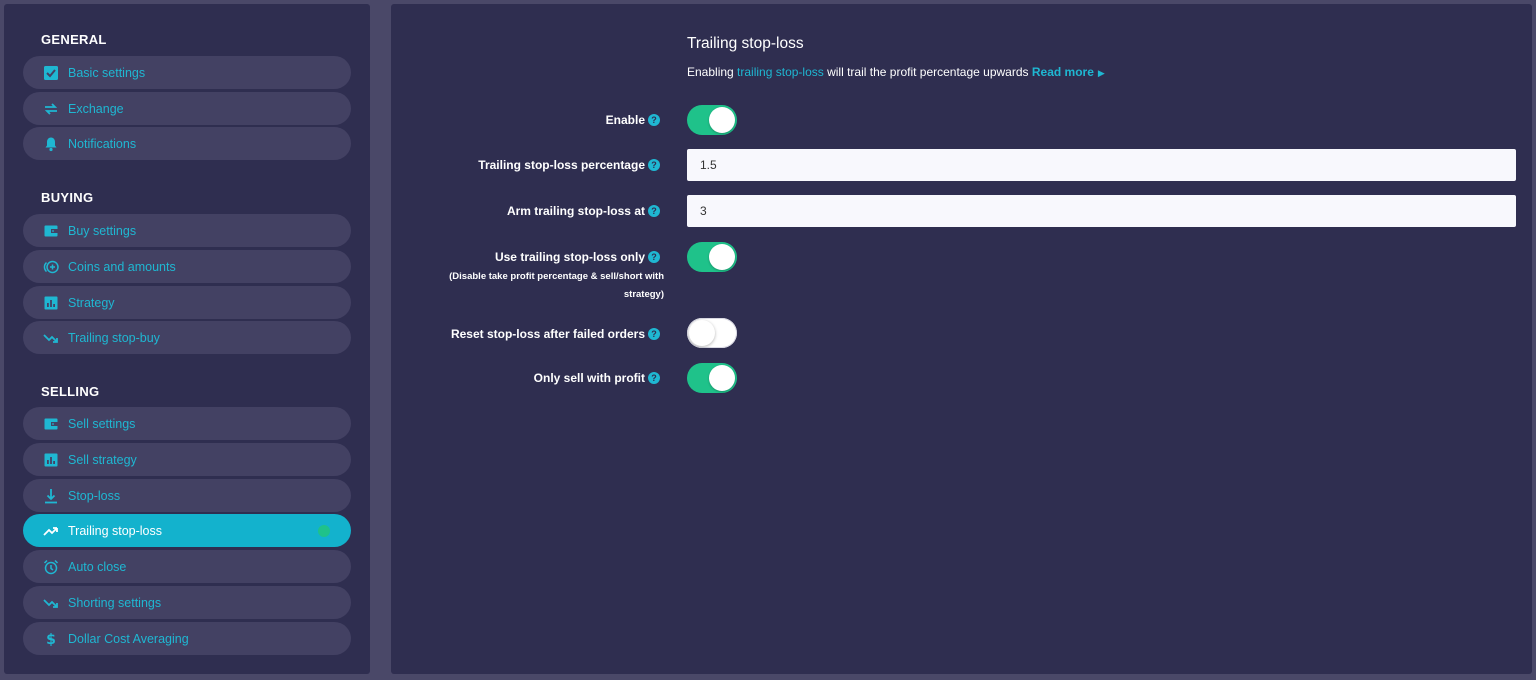  Describe the element at coordinates (1101, 165) in the screenshot. I see `trailing-stop-loss-percentage-input` at that location.